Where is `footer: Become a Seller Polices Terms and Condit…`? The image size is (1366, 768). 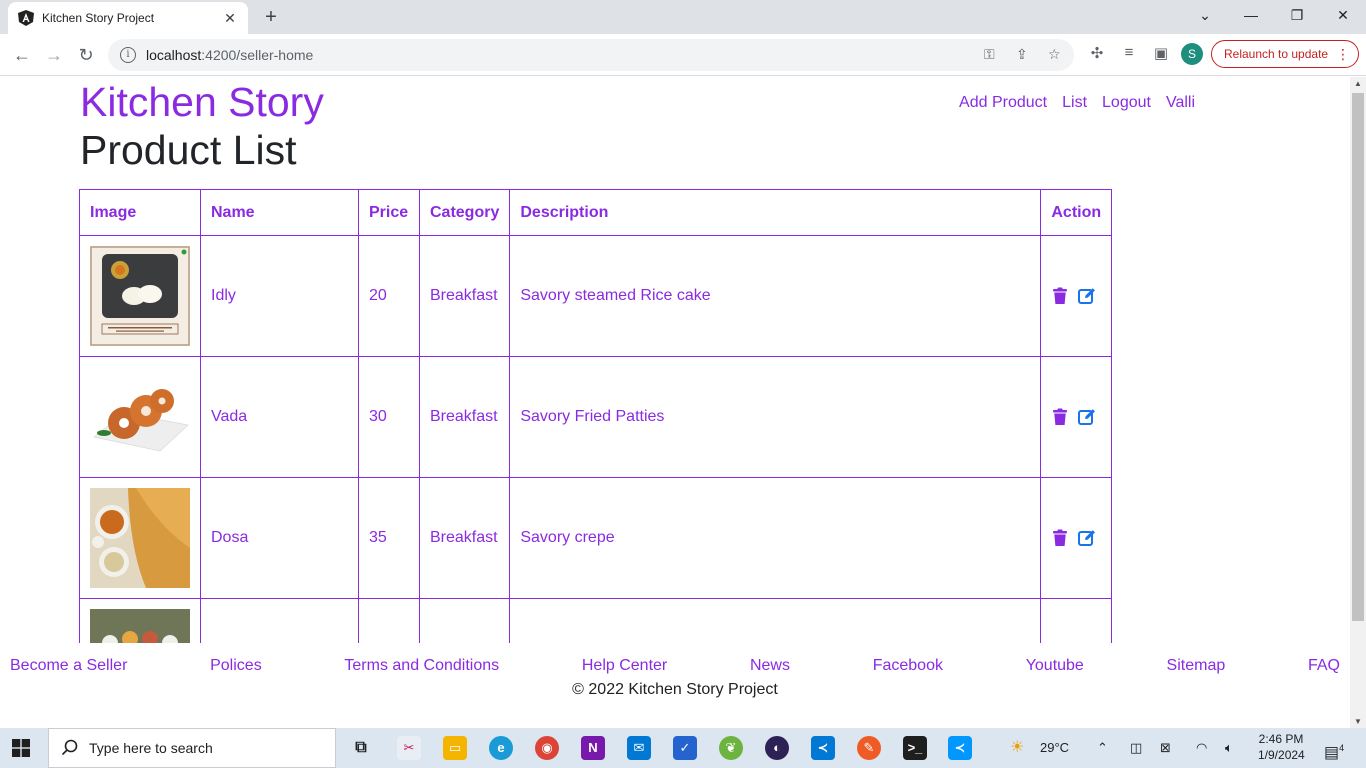 footer: Become a Seller Polices Terms and Condit… is located at coordinates (675, 685).